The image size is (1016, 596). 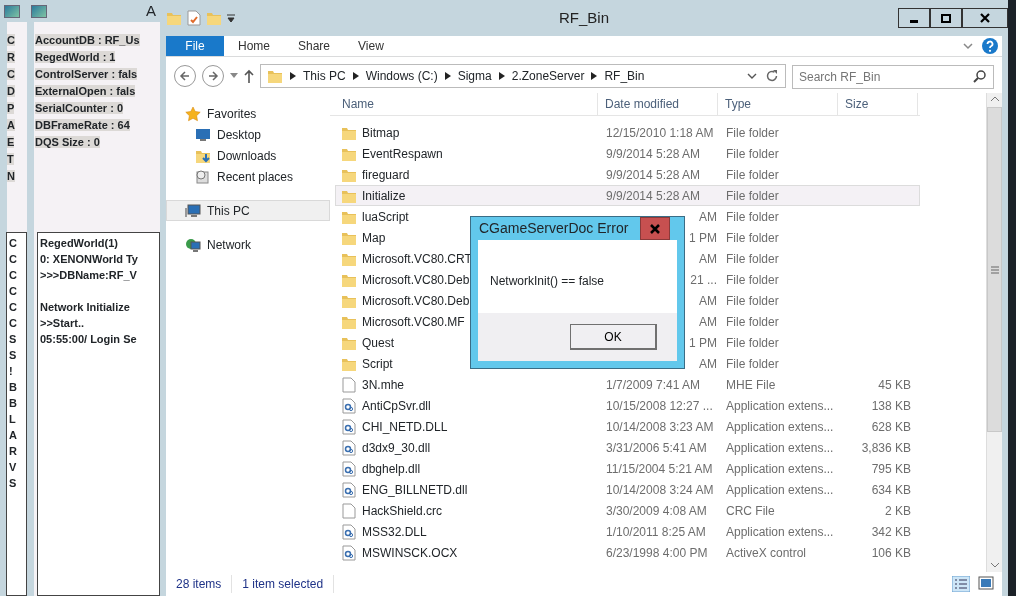 What do you see at coordinates (248, 155) in the screenshot?
I see `nav-item: Downloads` at bounding box center [248, 155].